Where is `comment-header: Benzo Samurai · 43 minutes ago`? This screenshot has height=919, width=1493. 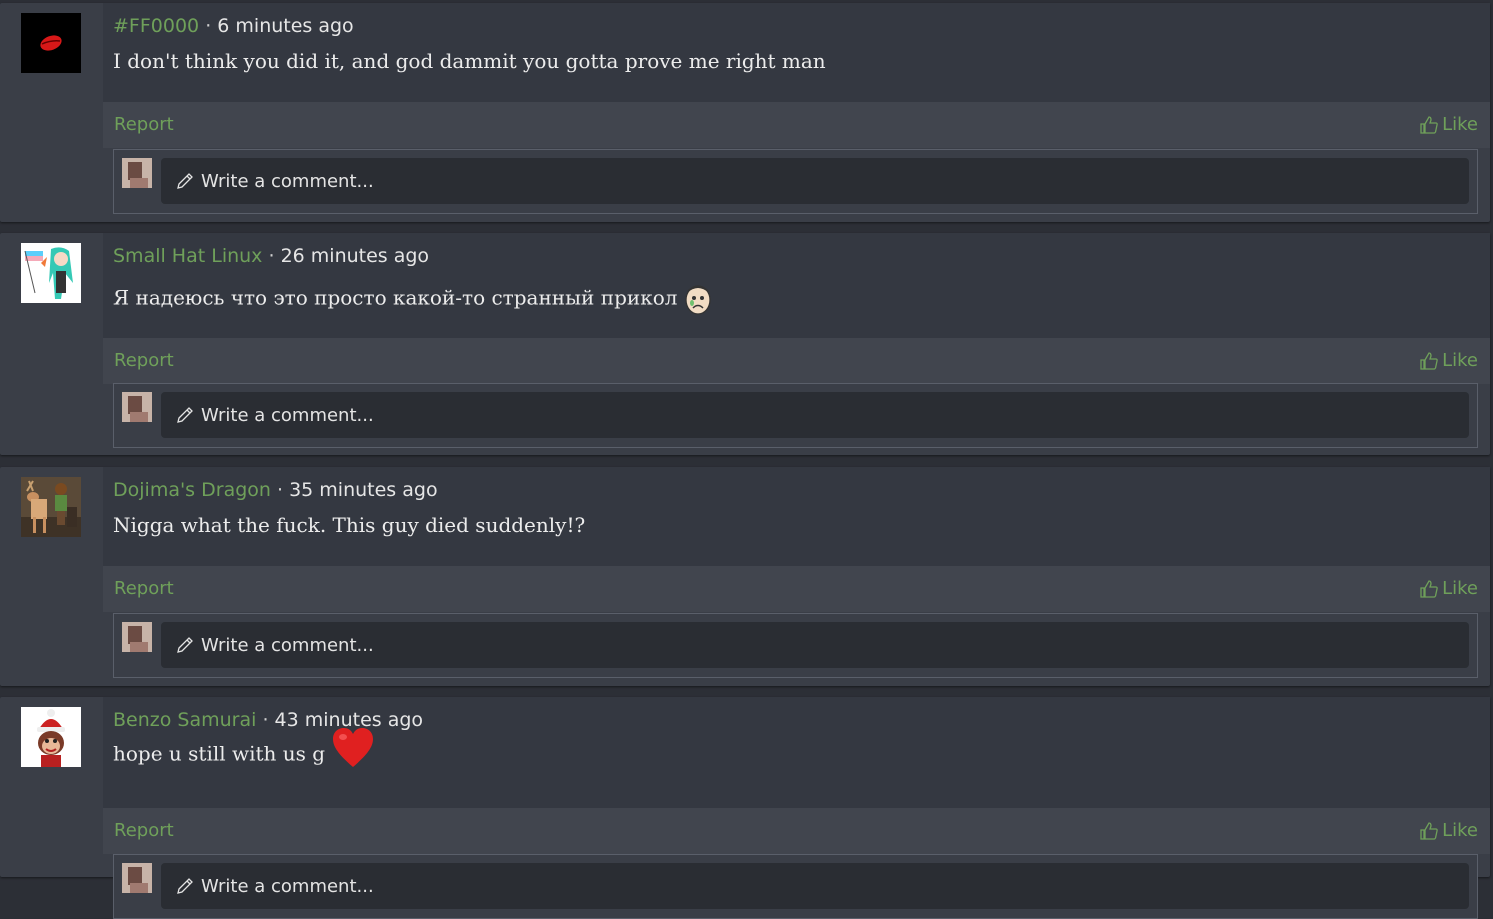
comment-header: Benzo Samurai · 43 minutes ago is located at coordinates (268, 720).